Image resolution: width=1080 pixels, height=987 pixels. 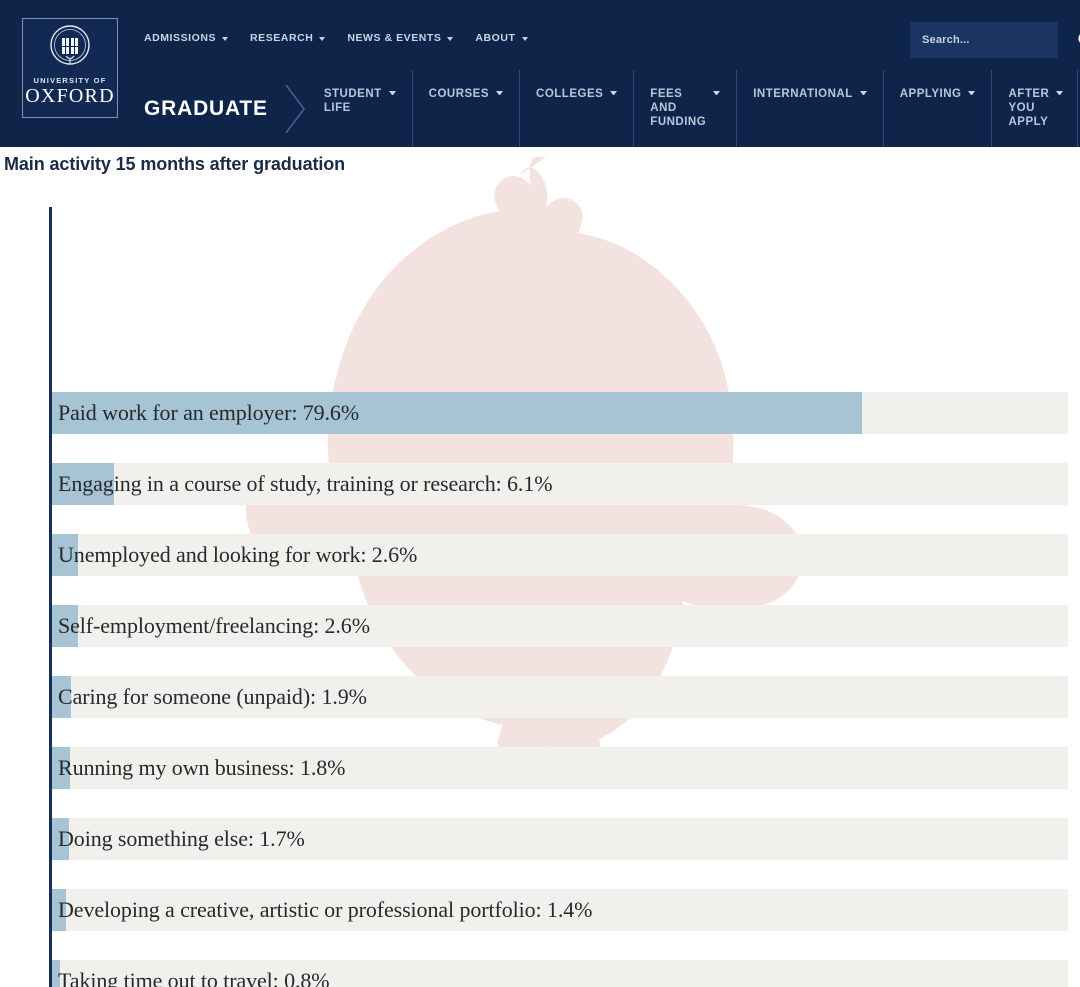 I want to click on nav-item-fees-and-funding: FEES AND FUNDING, so click(x=684, y=108).